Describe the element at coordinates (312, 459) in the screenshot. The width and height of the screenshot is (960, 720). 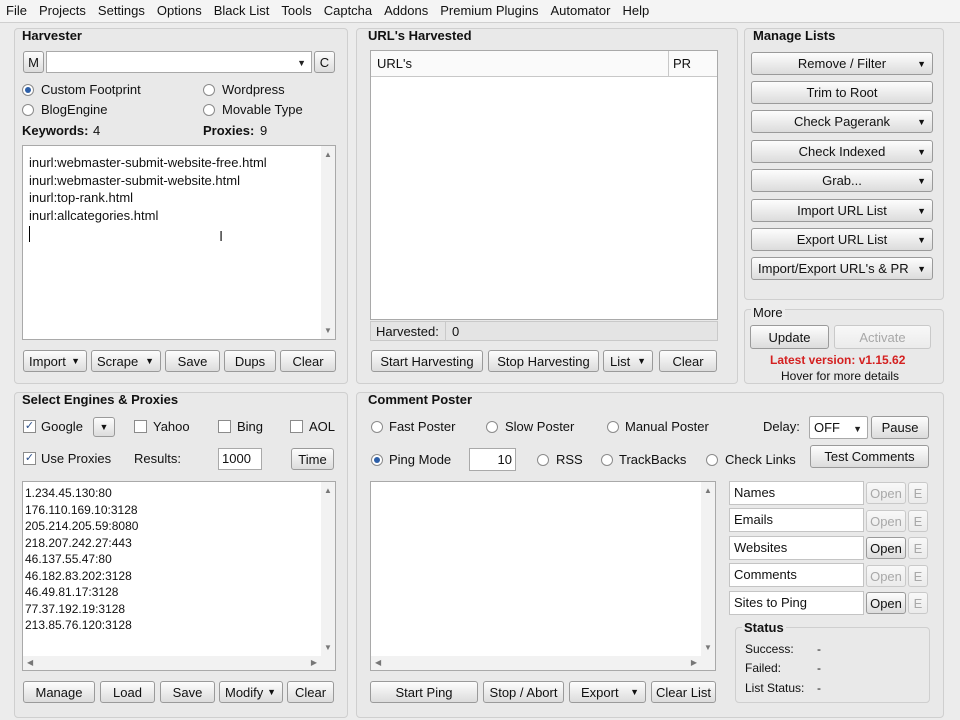
I see `time-button: Time` at that location.